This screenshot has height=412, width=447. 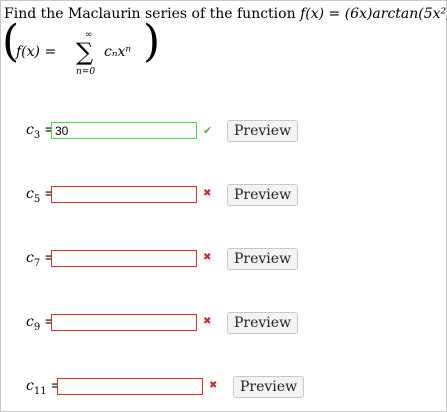 What do you see at coordinates (263, 195) in the screenshot?
I see `preview-button-c5: Preview` at bounding box center [263, 195].